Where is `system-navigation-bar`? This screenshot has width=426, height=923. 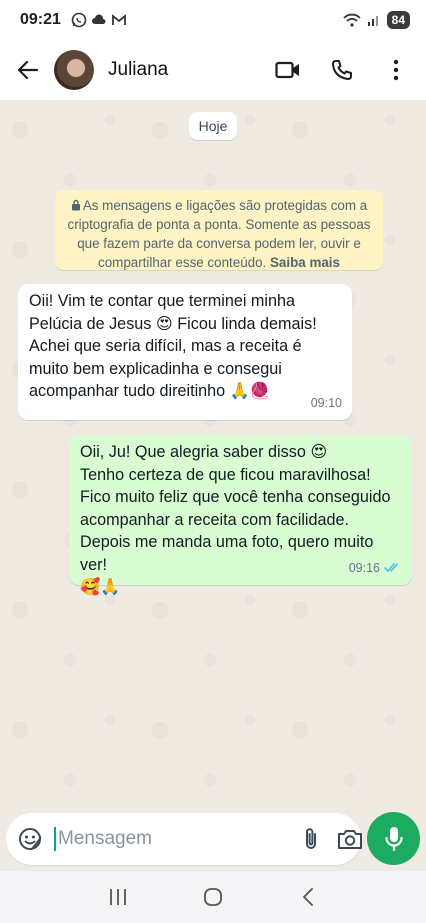 system-navigation-bar is located at coordinates (213, 897).